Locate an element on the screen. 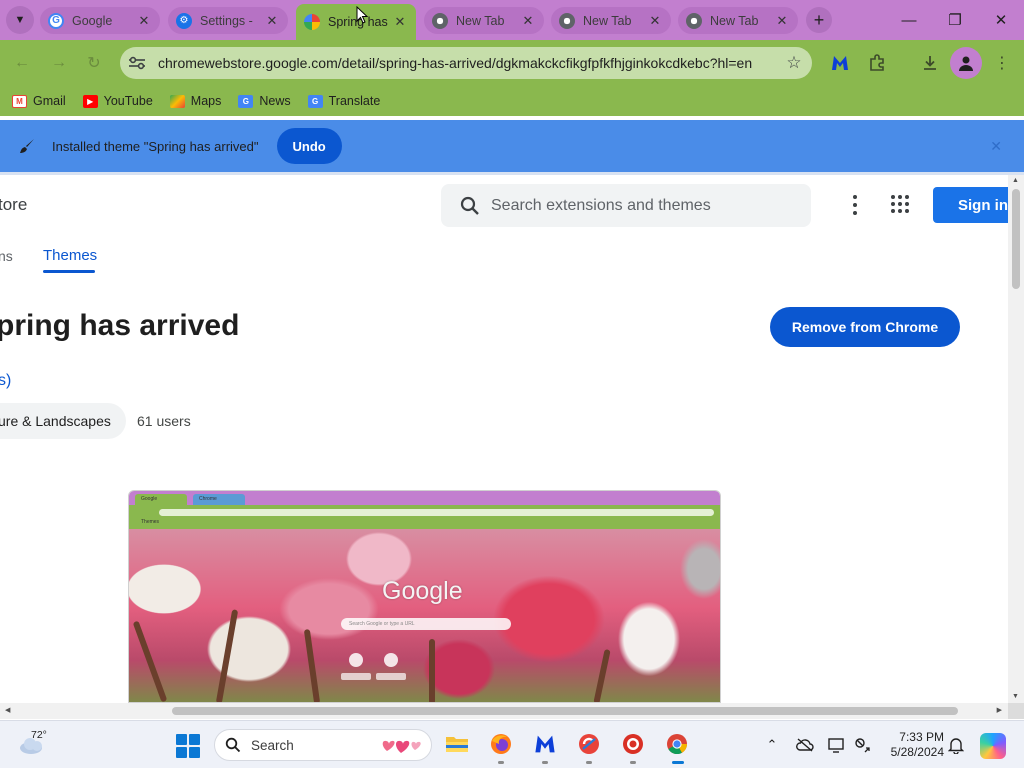  taskbar-chrome is located at coordinates (677, 747).